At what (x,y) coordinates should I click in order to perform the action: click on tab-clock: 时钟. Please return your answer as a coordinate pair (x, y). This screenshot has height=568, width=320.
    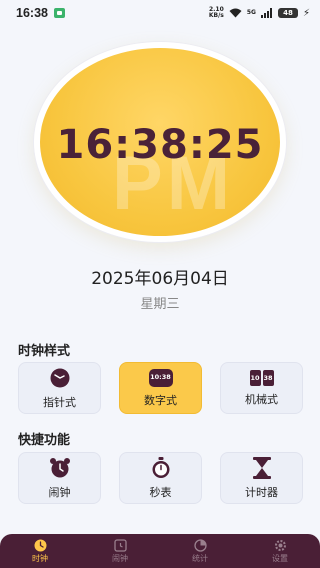
    Looking at the image, I should click on (40, 551).